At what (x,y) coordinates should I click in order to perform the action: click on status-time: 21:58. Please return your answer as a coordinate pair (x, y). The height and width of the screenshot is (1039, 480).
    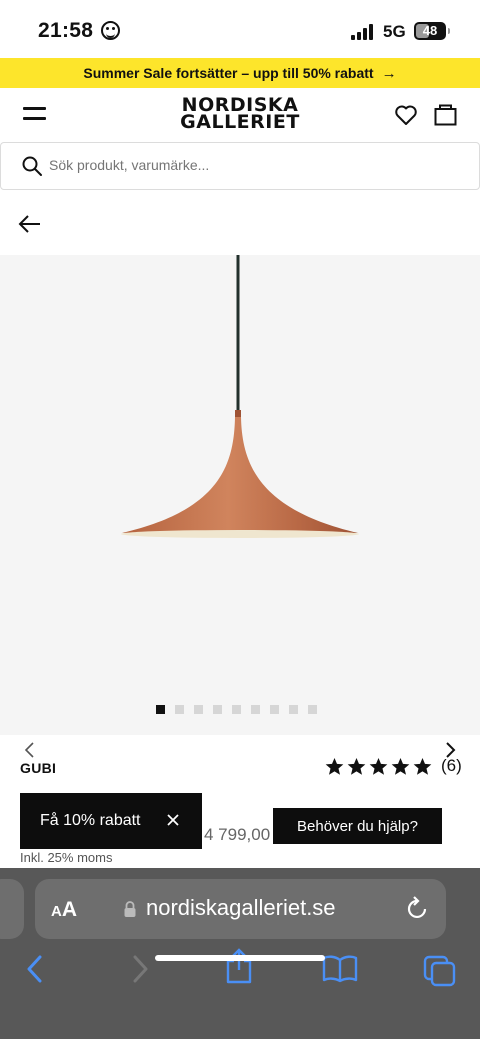
    Looking at the image, I should click on (66, 30).